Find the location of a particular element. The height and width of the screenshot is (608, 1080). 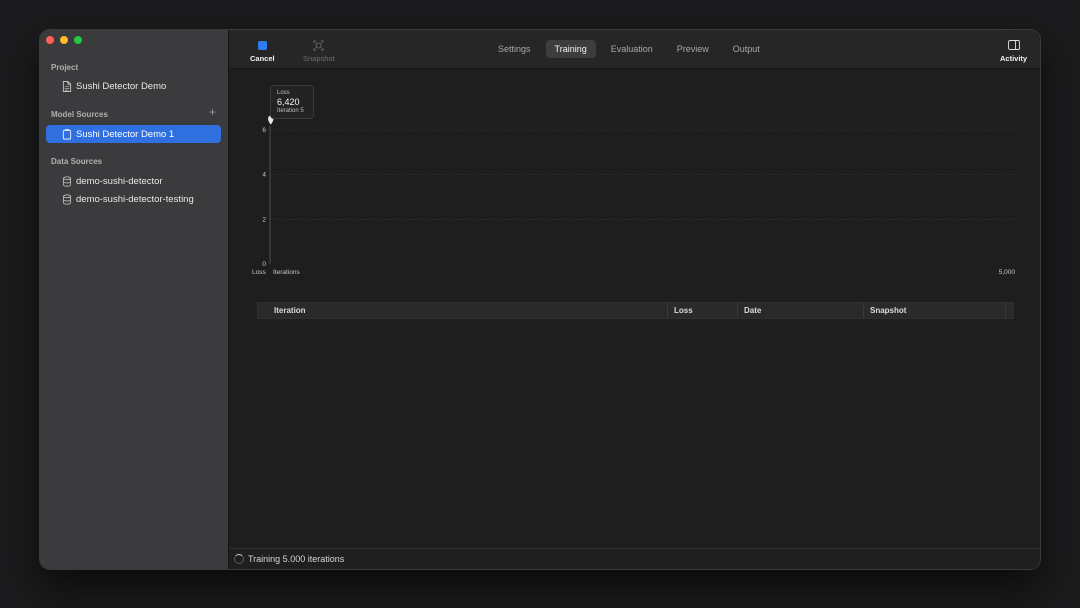

cancel-button: Cancel is located at coordinates (262, 51).